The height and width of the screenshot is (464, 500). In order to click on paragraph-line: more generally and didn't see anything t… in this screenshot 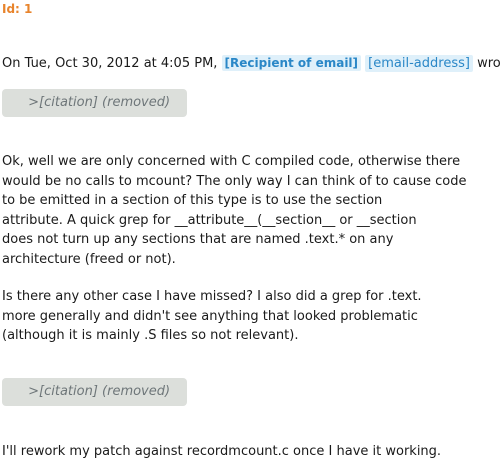, I will do `click(210, 316)`.